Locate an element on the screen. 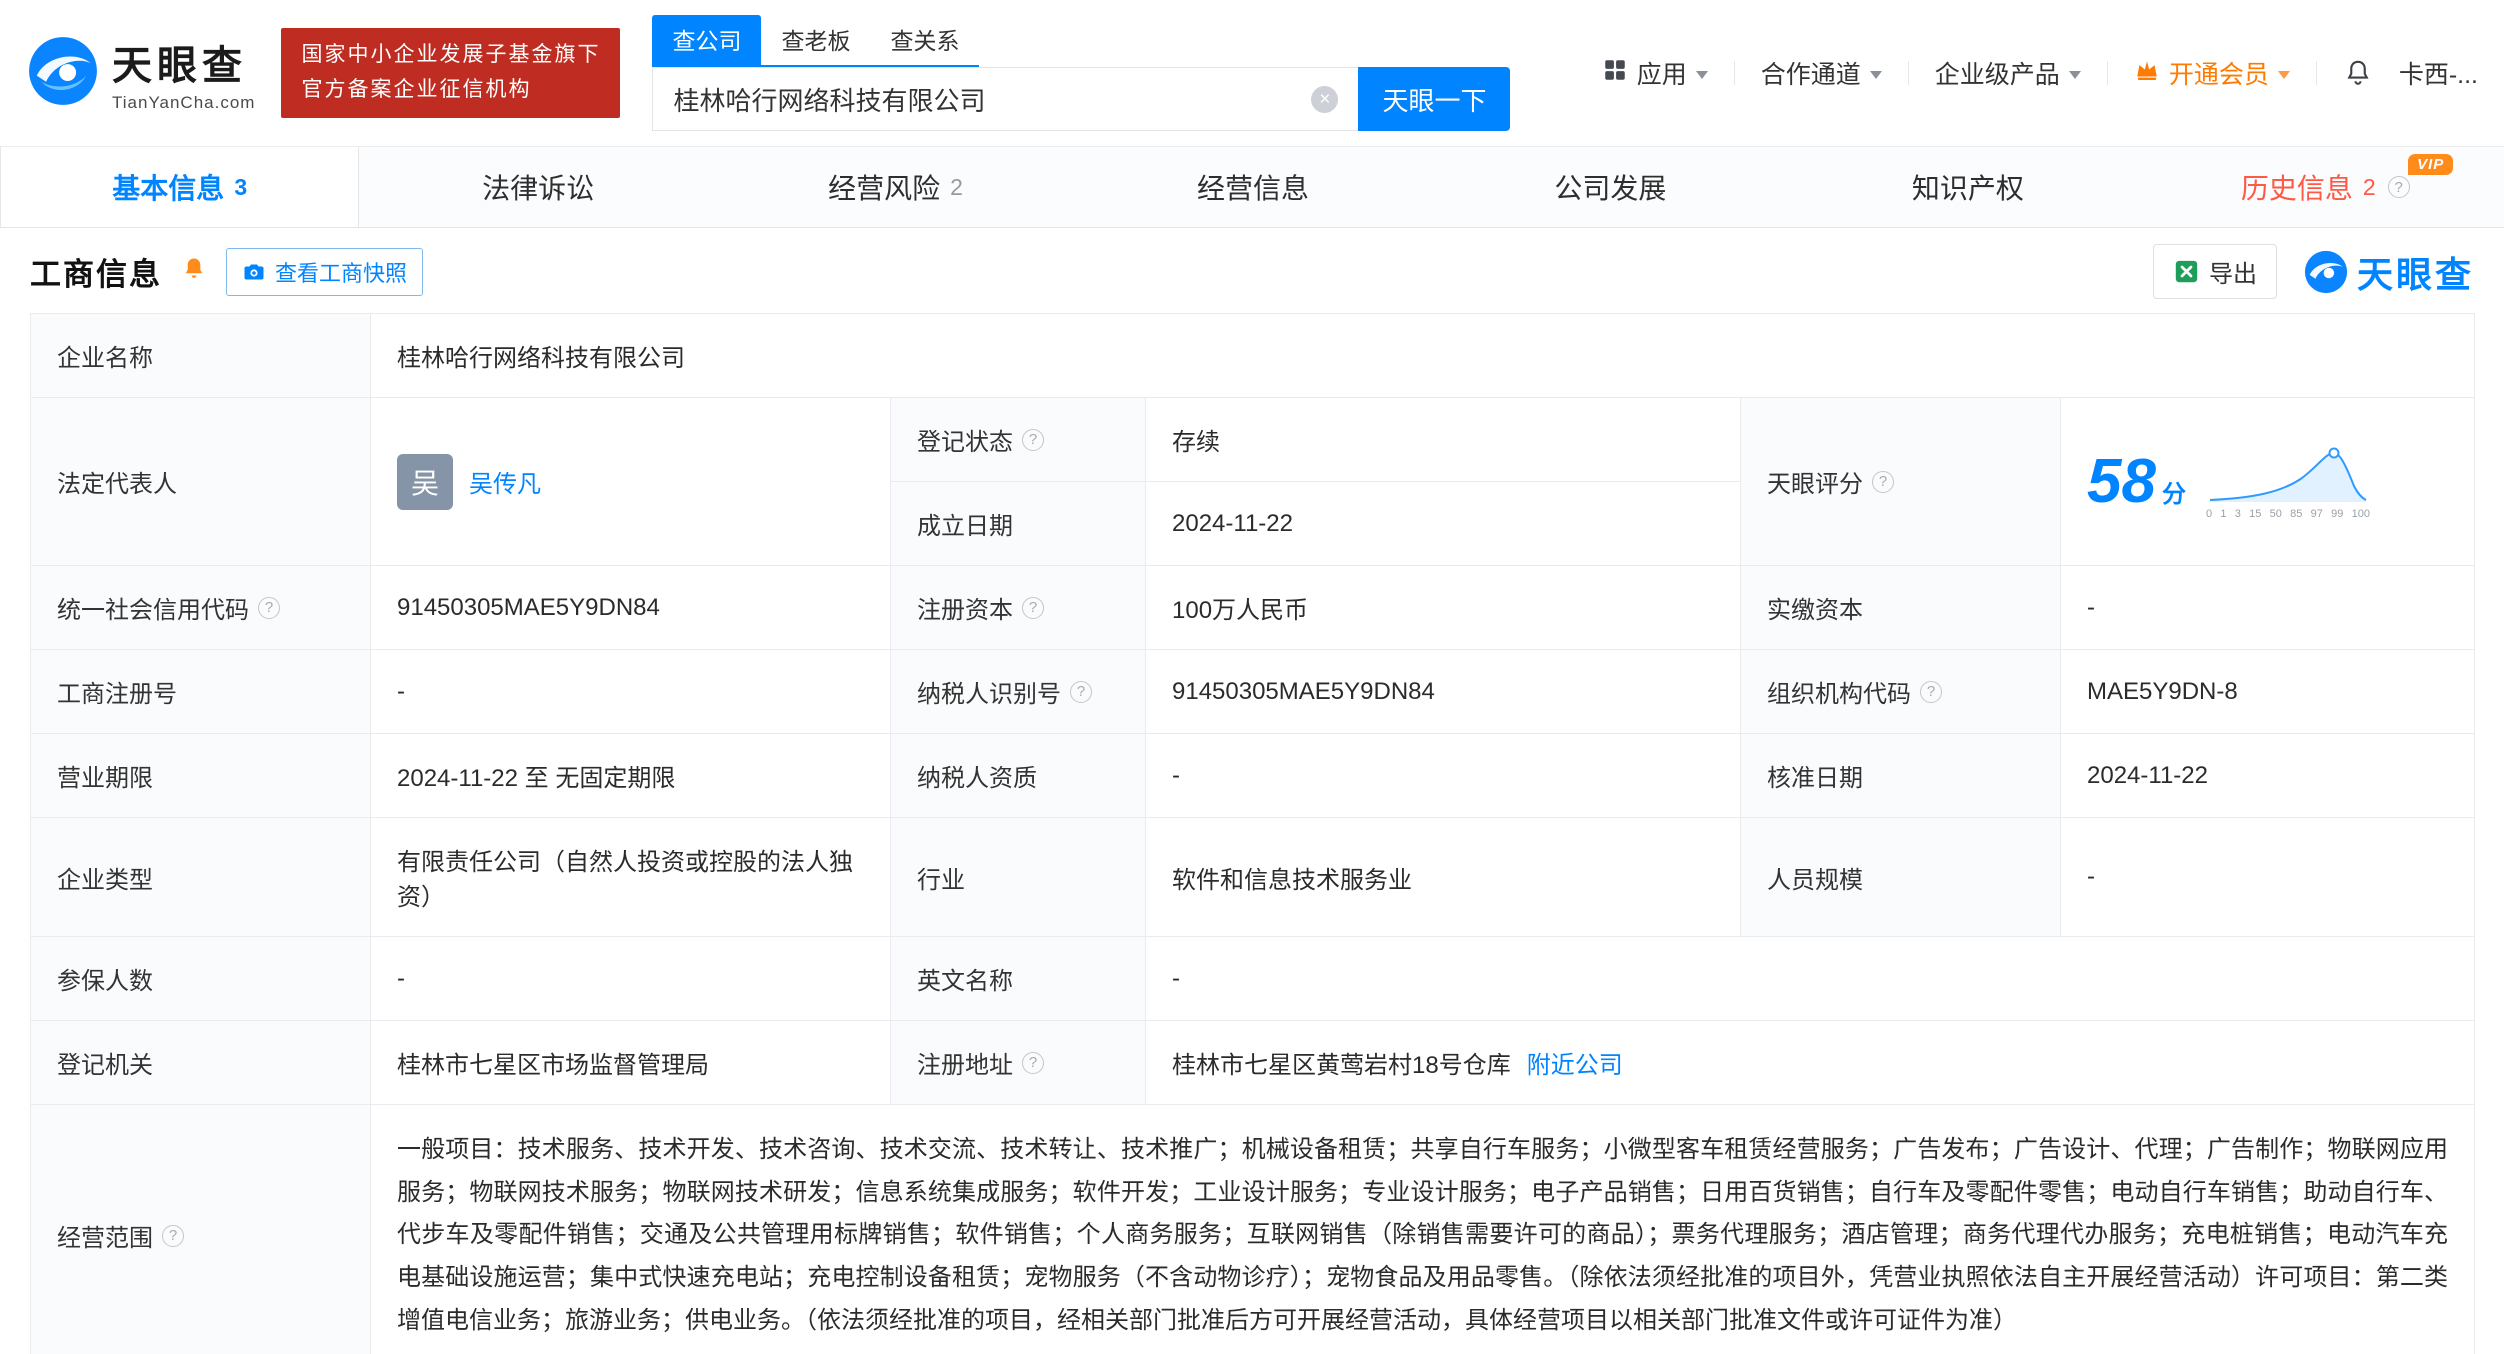 The image size is (2504, 1354). search-tab-relation: 查关系 is located at coordinates (924, 40).